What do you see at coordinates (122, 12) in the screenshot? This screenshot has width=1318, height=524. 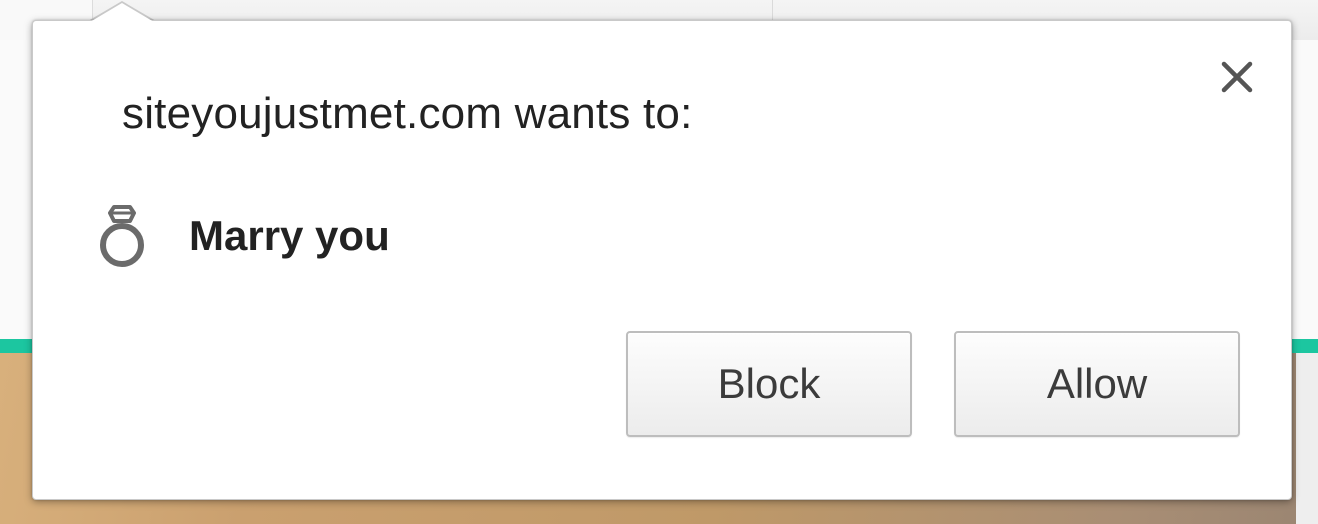 I see `popup-arrow-fill` at bounding box center [122, 12].